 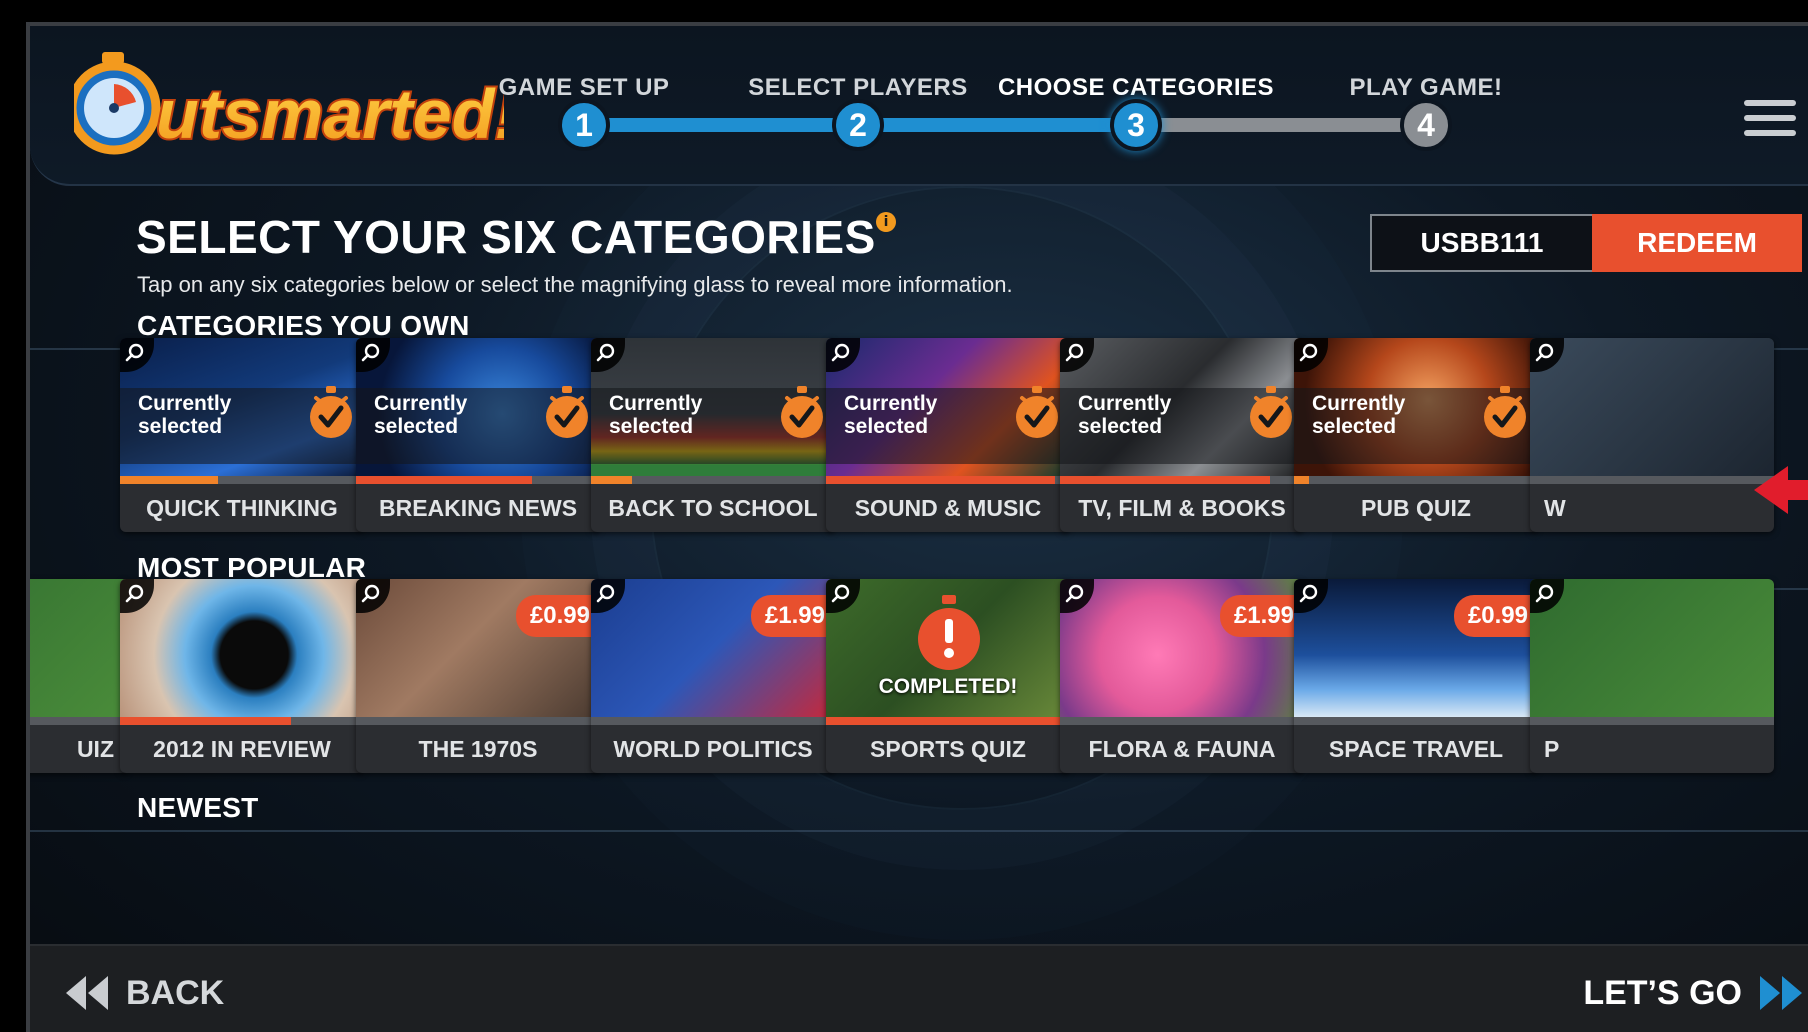 What do you see at coordinates (293, 103) in the screenshot?
I see `logo-graphic: utsmarted!` at bounding box center [293, 103].